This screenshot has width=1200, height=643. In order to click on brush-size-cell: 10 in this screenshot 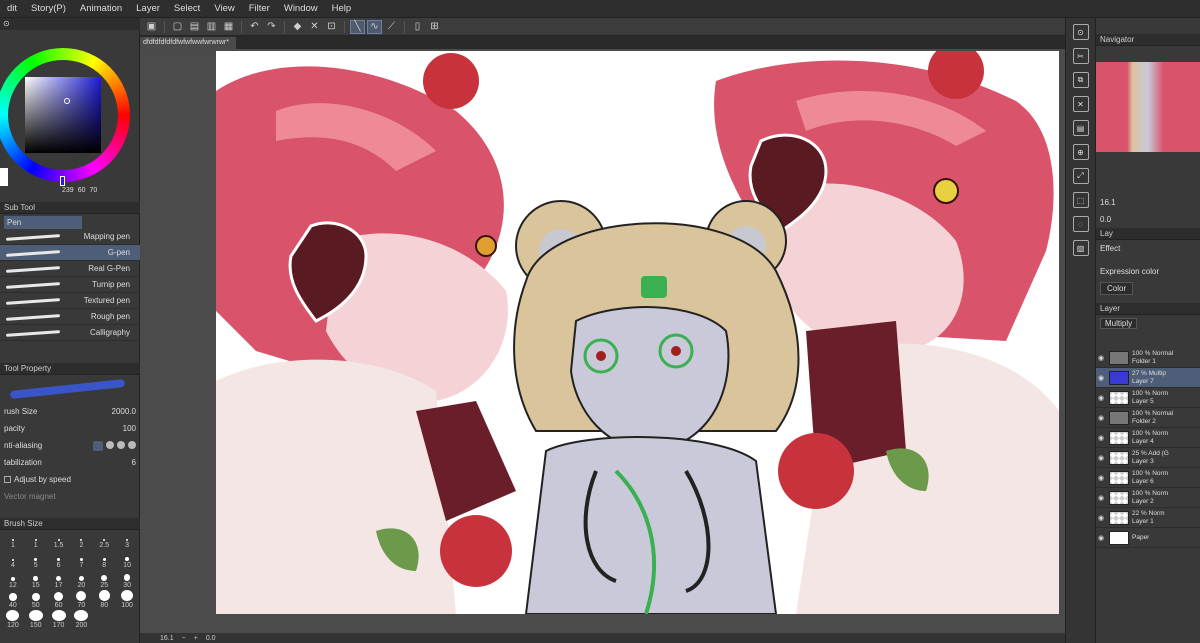, I will do `click(127, 559)`.